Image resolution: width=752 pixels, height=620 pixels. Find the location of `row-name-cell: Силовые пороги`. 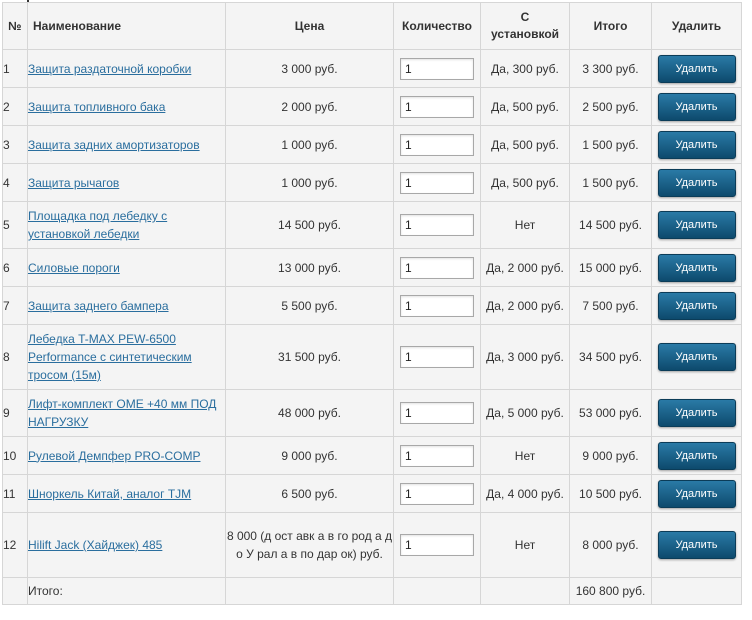

row-name-cell: Силовые пороги is located at coordinates (126, 267).